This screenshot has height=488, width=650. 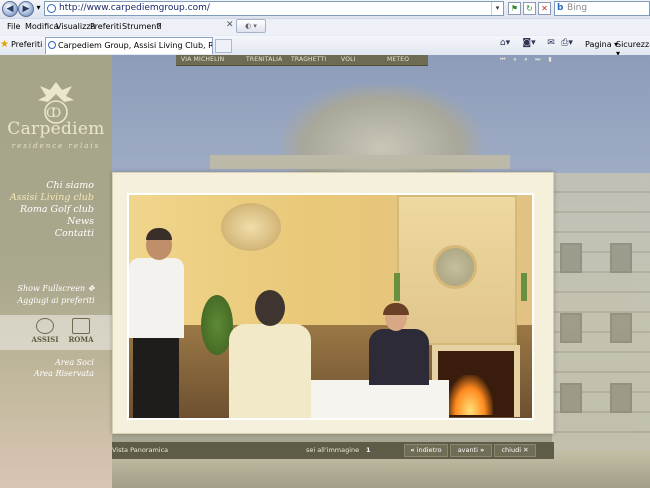 I want to click on new-tab-button, so click(x=223, y=46).